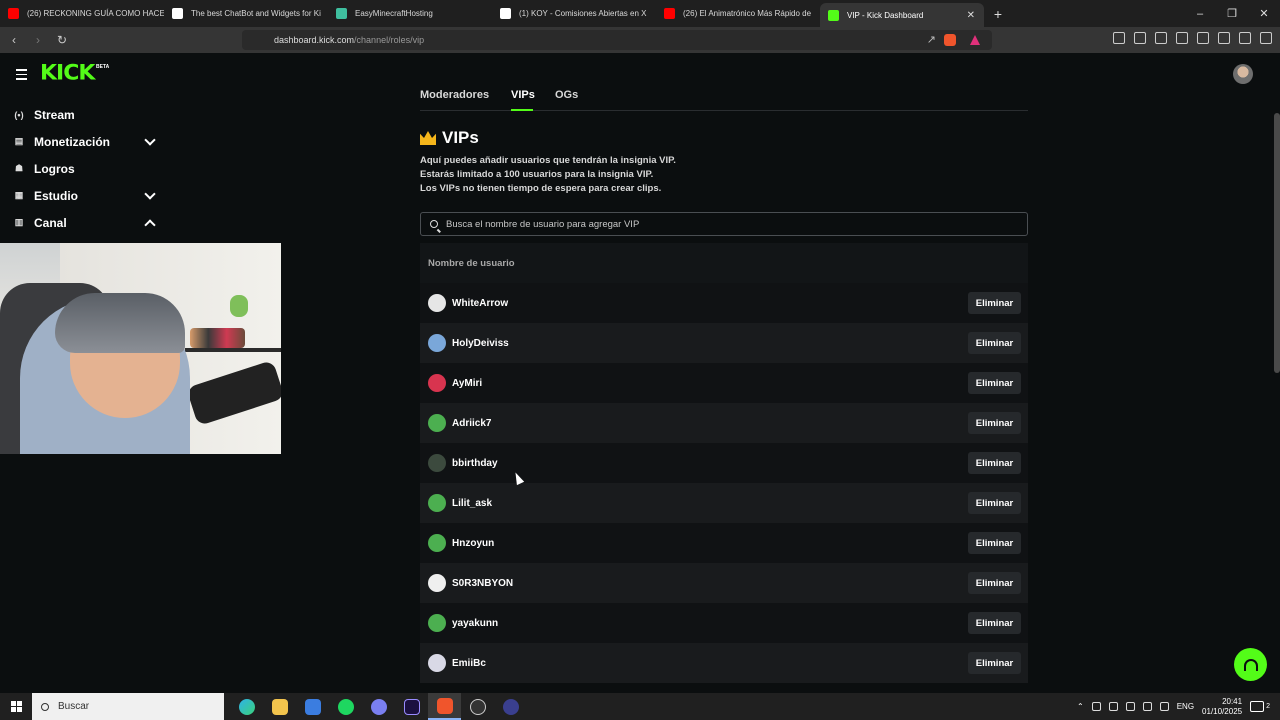 The width and height of the screenshot is (1280, 720). Describe the element at coordinates (1224, 38) in the screenshot. I see `leo-ai-icon` at that location.